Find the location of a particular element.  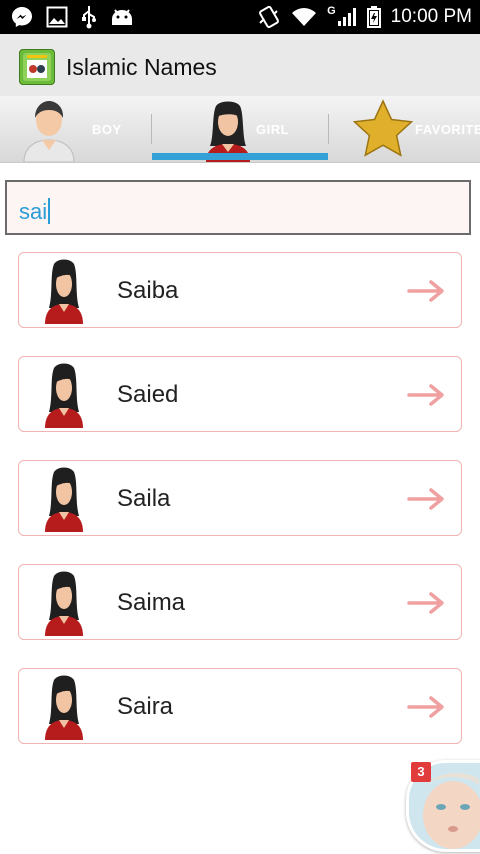

name-label: Saied is located at coordinates (148, 394).